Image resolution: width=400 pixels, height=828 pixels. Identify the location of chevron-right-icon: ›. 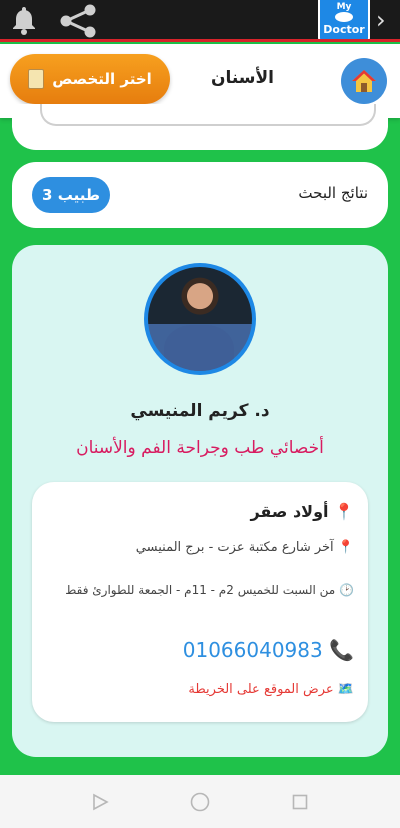
(381, 20).